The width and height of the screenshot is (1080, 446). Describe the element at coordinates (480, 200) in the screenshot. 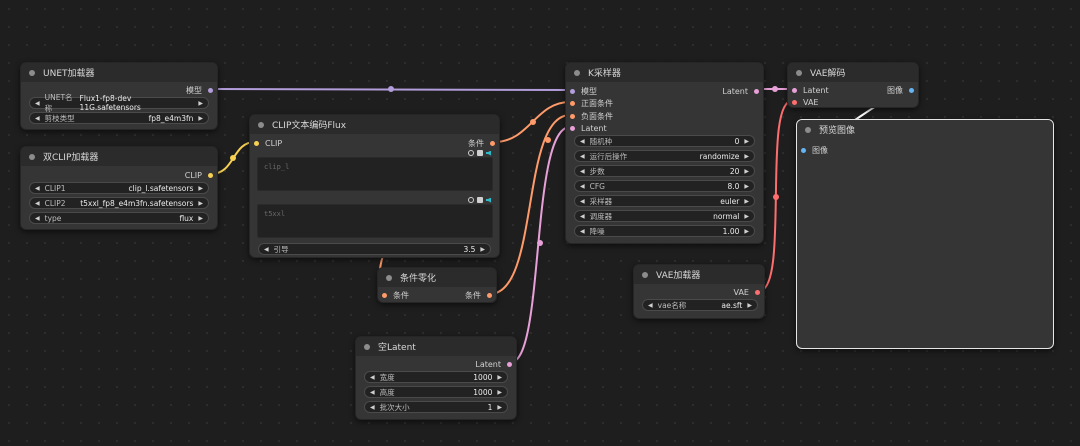

I see `checkbox-icon` at that location.